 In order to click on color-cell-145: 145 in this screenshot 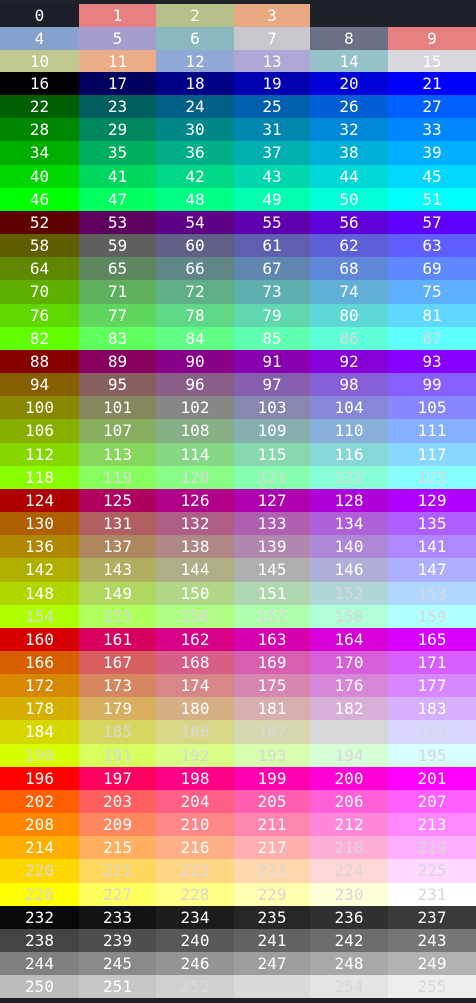, I will do `click(272, 570)`.